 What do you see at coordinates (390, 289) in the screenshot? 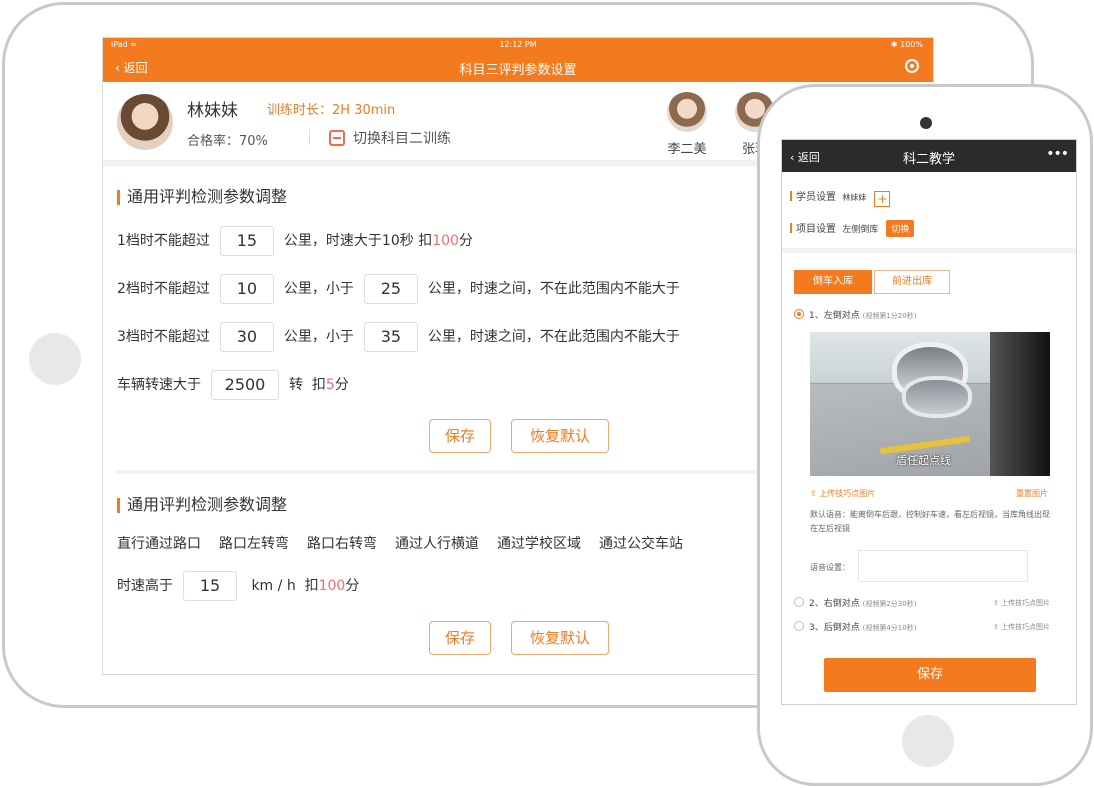
I see `gear2-max-input: 25` at bounding box center [390, 289].